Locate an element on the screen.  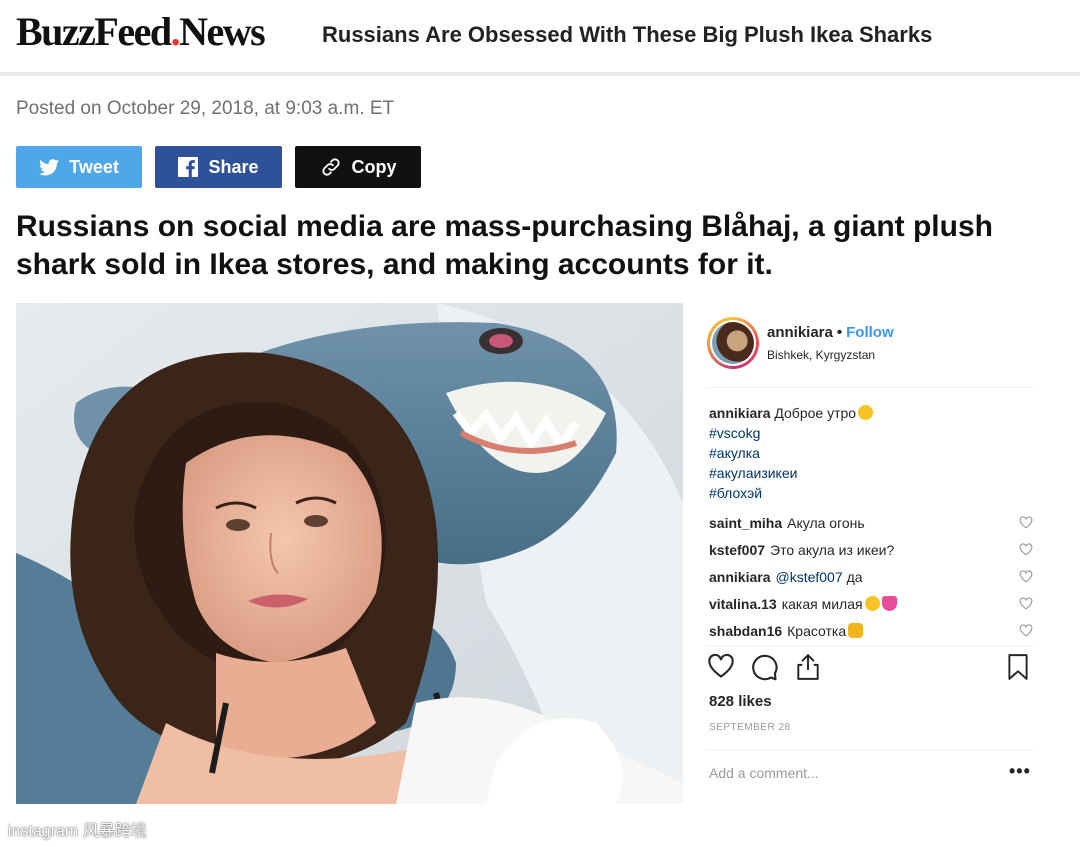
facebook-icon is located at coordinates (188, 167).